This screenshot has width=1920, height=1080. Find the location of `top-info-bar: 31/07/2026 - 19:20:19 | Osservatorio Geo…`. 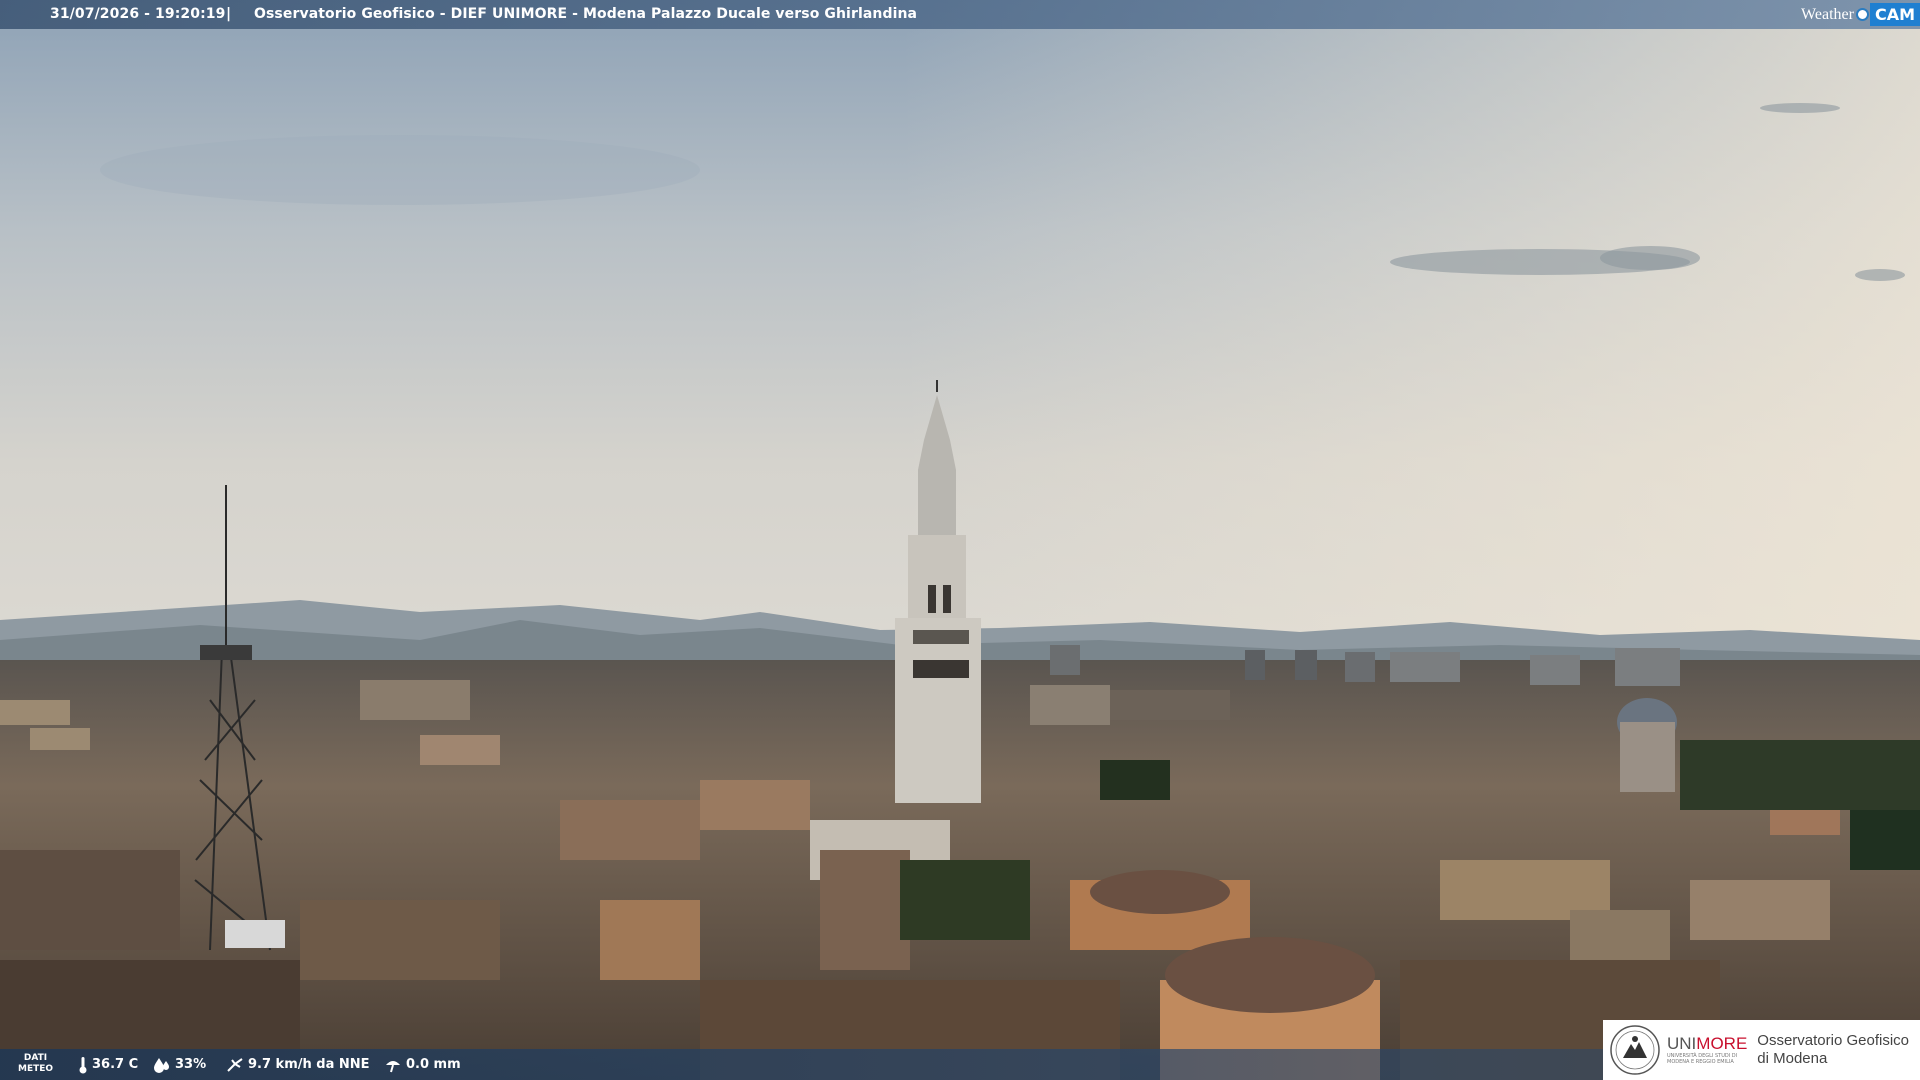

top-info-bar: 31/07/2026 - 19:20:19 | Osservatorio Geo… is located at coordinates (960, 14).